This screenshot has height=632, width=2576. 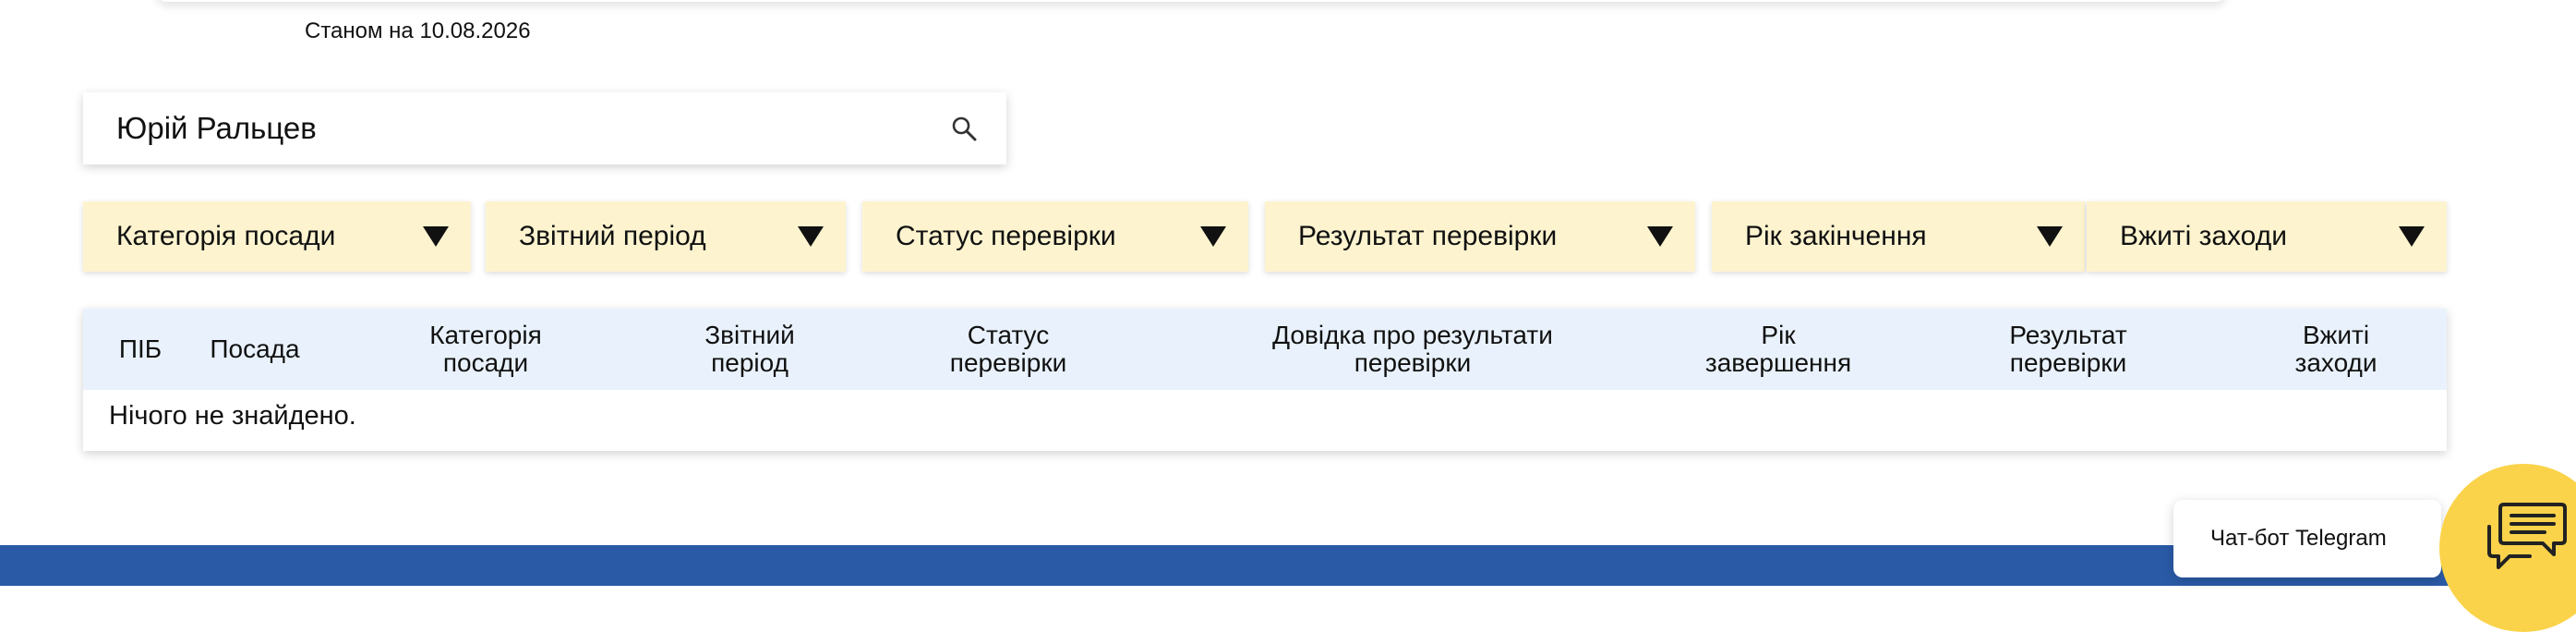 I want to click on column-header-check-report: Довідка про результати перевірки, so click(x=1412, y=349).